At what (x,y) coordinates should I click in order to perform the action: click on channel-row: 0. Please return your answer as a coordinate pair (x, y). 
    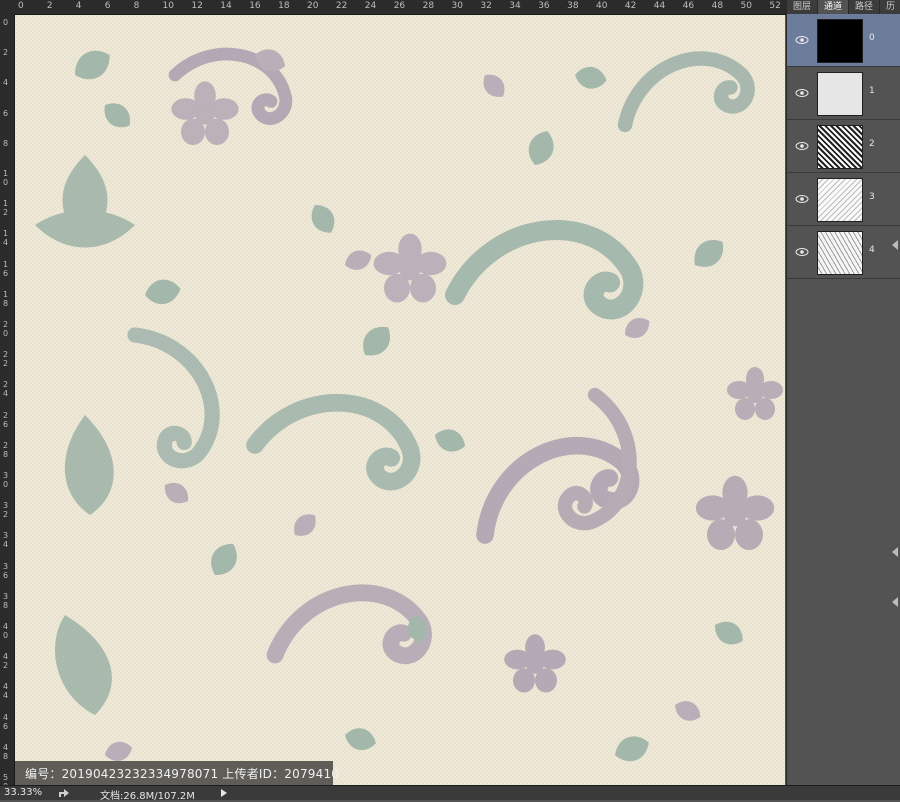
    Looking at the image, I should click on (843, 40).